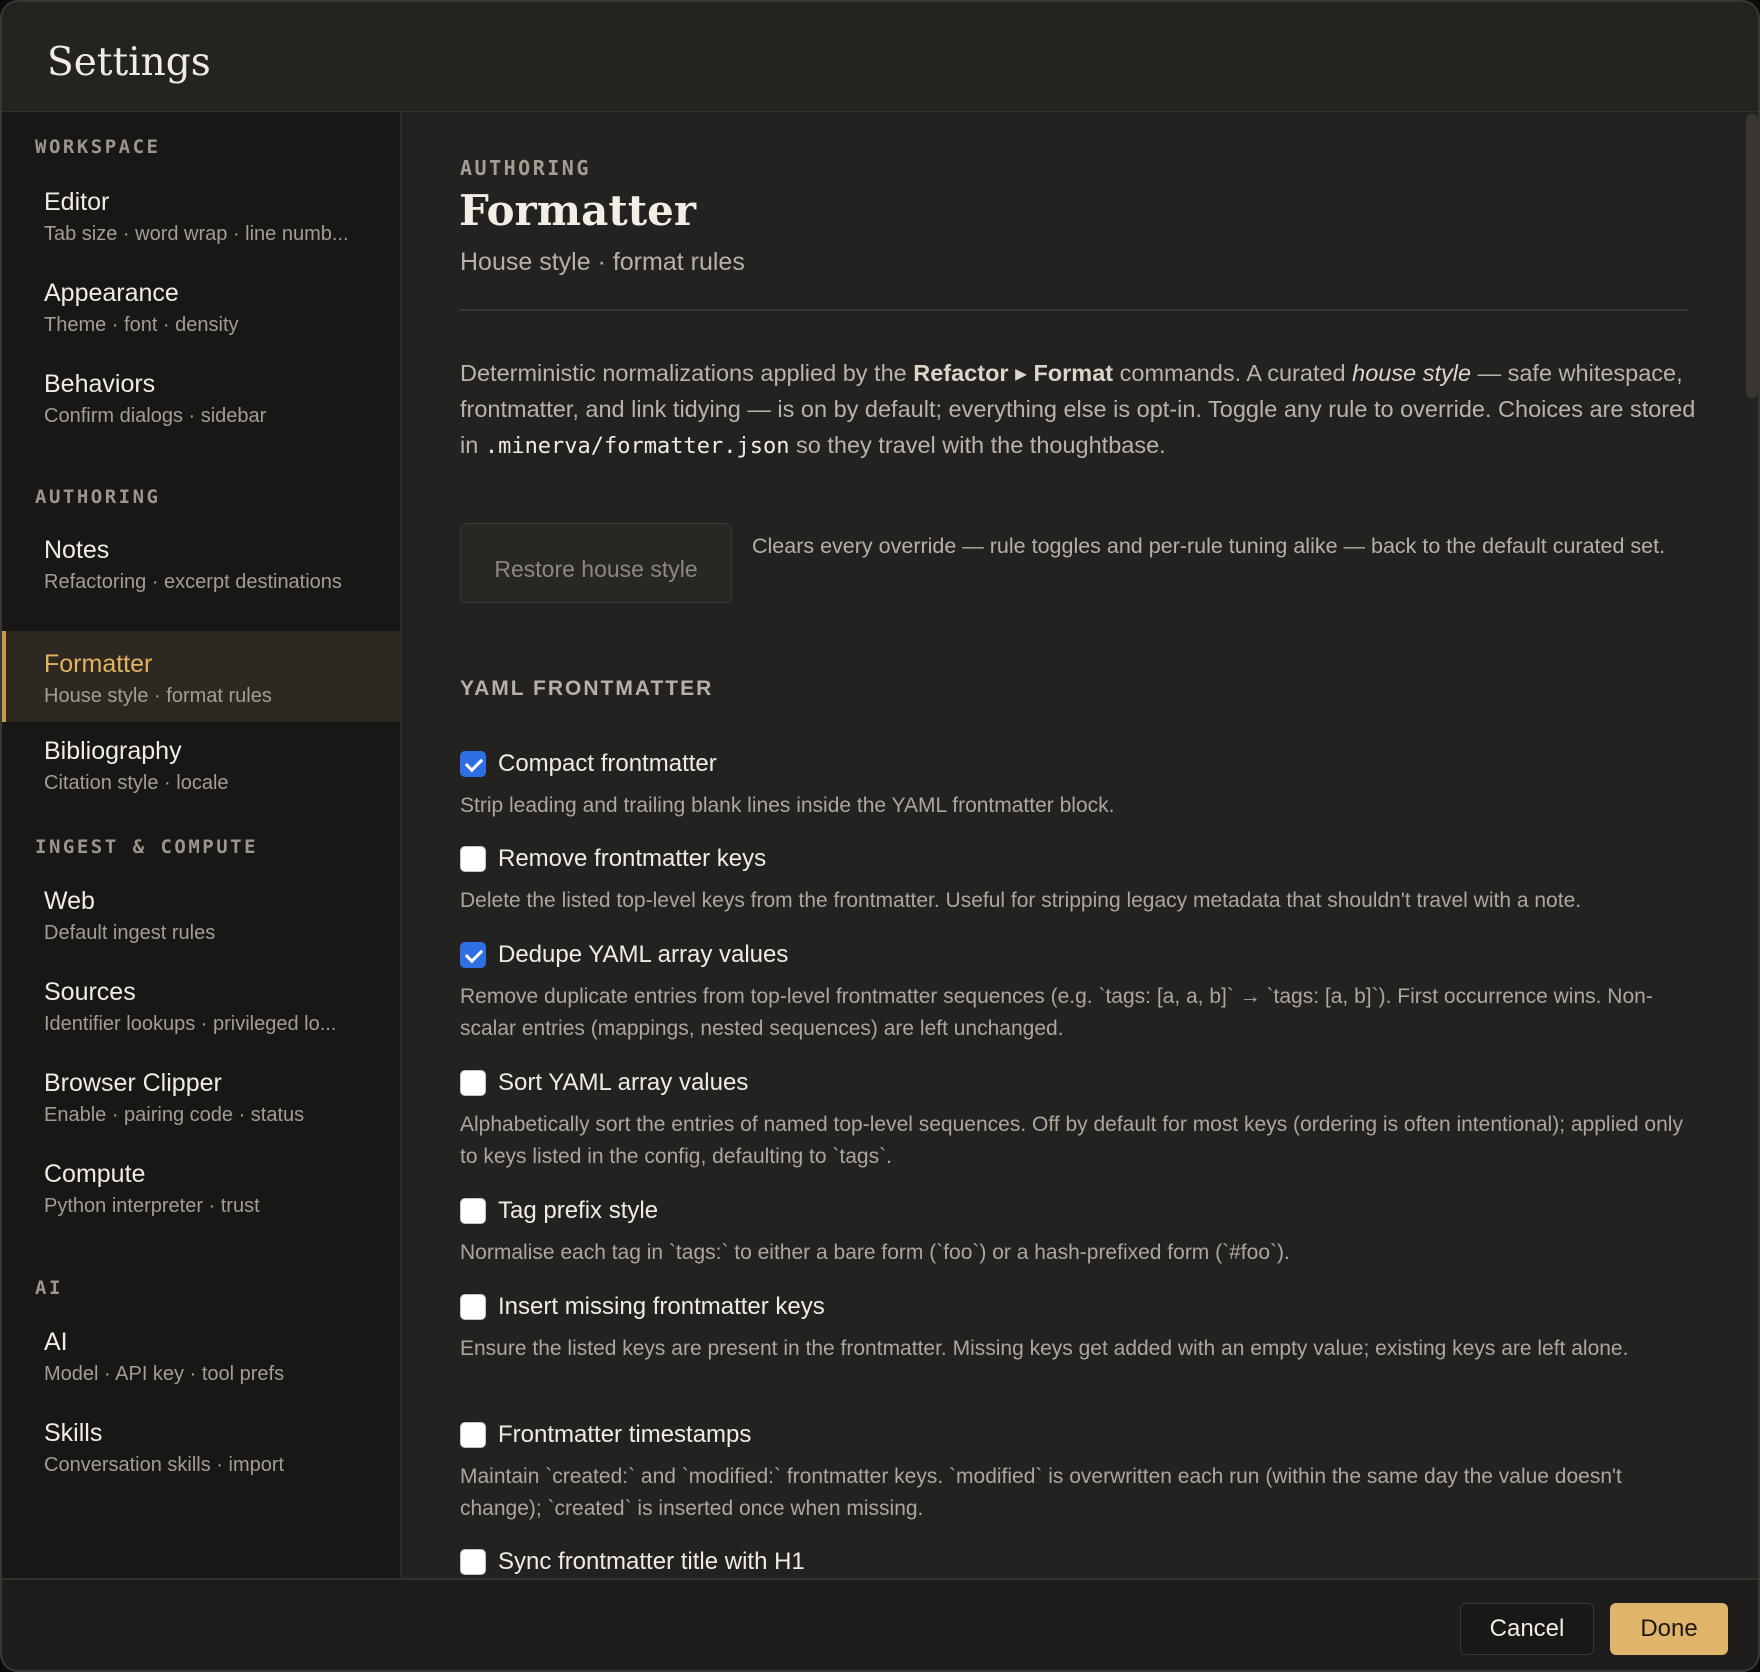 The height and width of the screenshot is (1672, 1760). What do you see at coordinates (141, 325) in the screenshot?
I see `sidebar-item-subtitle: Theme · font · density` at bounding box center [141, 325].